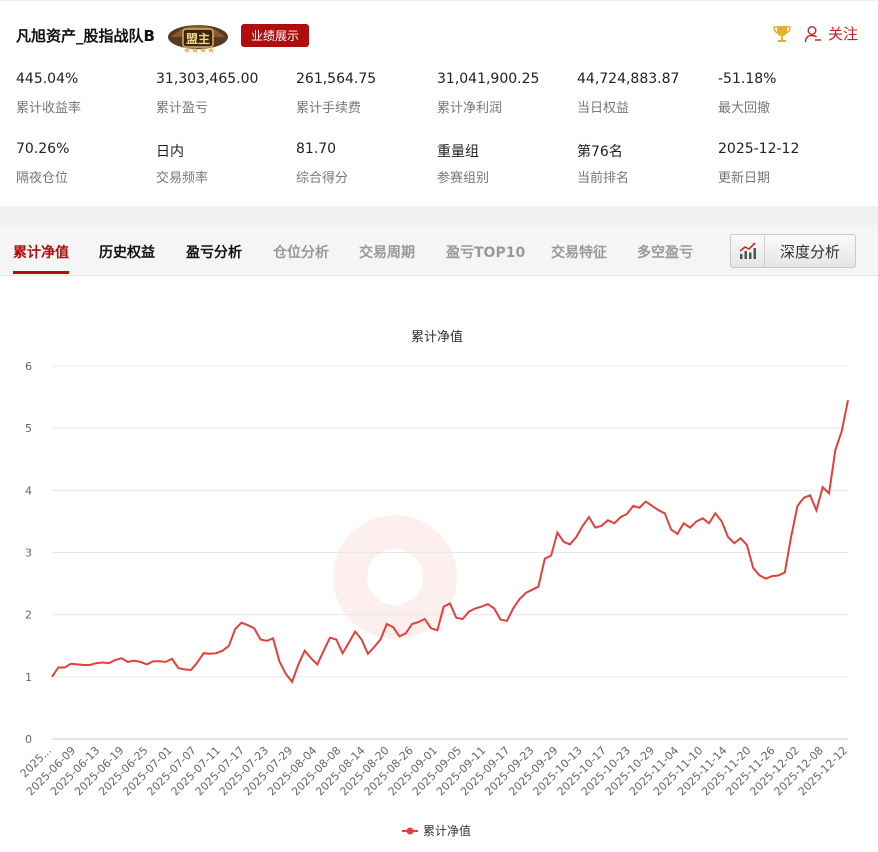 The height and width of the screenshot is (852, 878). What do you see at coordinates (47, 79) in the screenshot?
I see `stat-value: 445.04%` at bounding box center [47, 79].